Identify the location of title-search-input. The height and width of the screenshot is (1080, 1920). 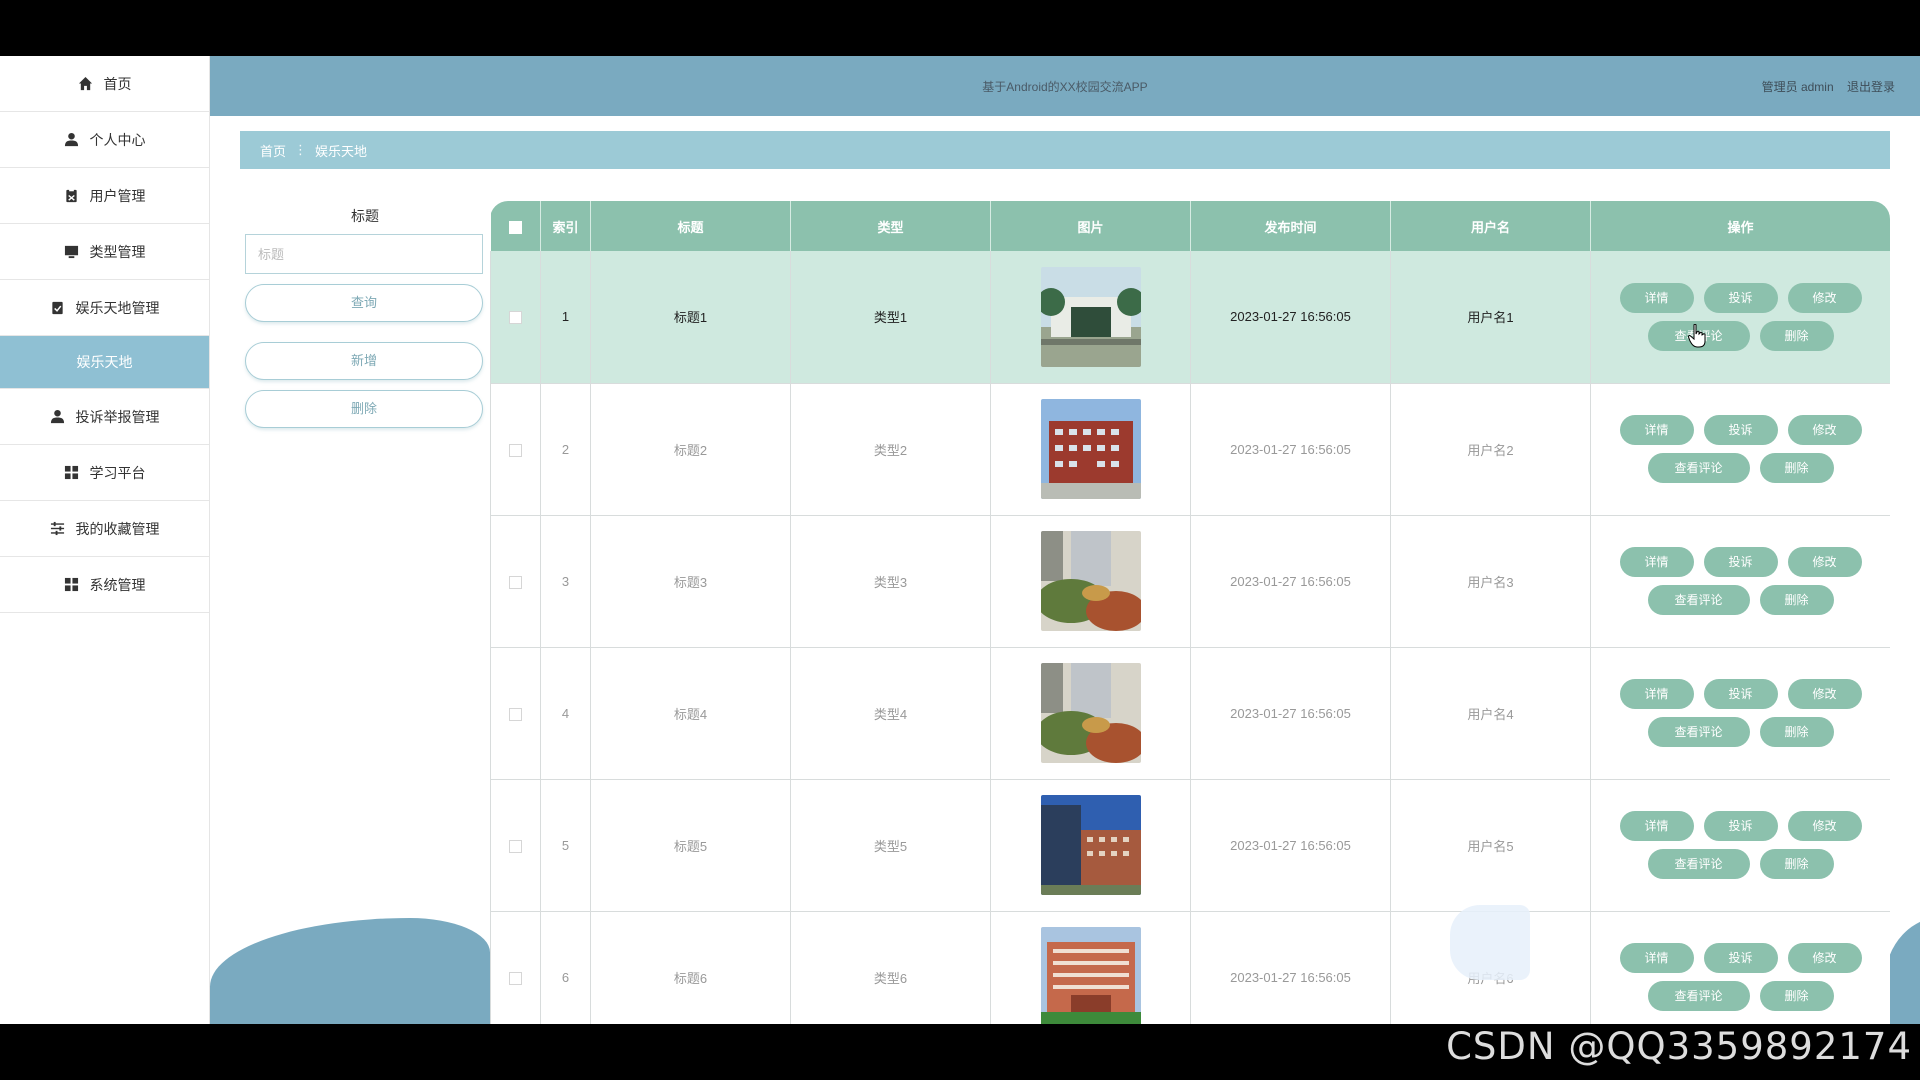
(364, 254).